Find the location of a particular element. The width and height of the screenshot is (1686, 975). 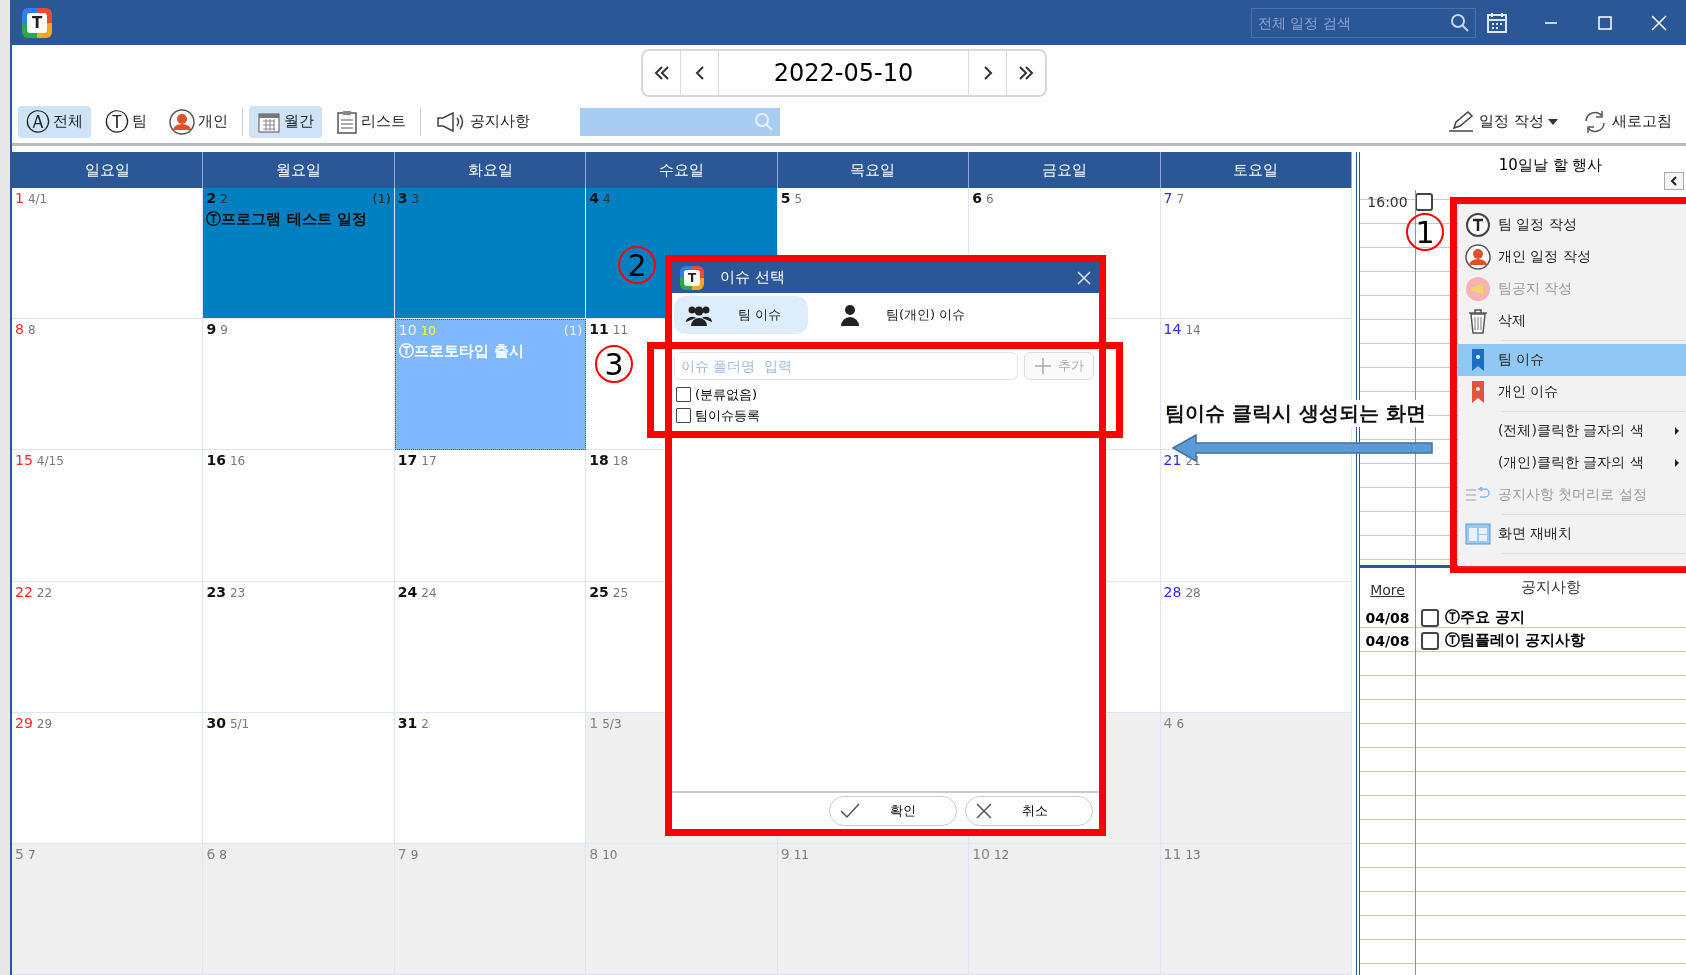

close-icon is located at coordinates (1084, 277).